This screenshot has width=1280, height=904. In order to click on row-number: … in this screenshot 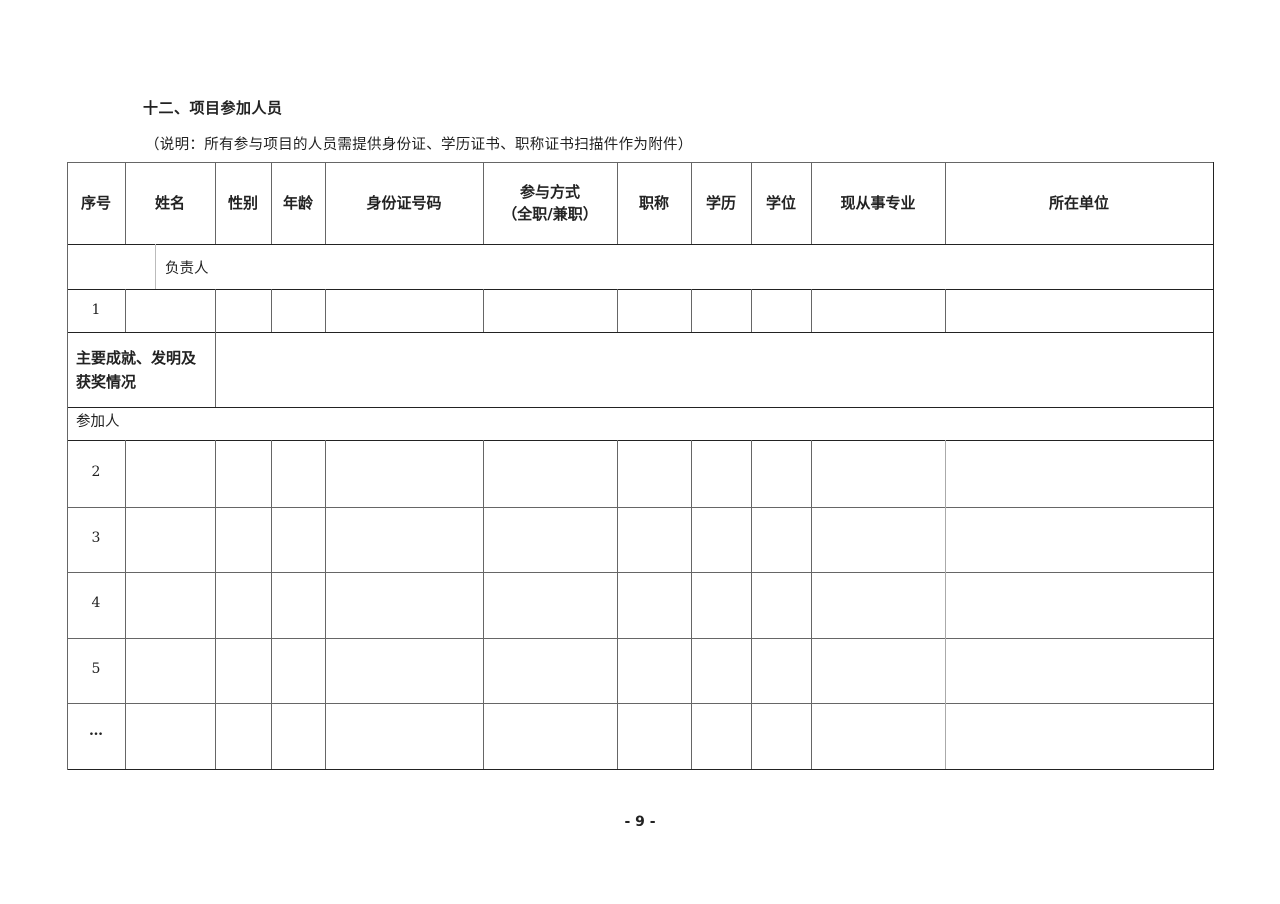, I will do `click(96, 731)`.